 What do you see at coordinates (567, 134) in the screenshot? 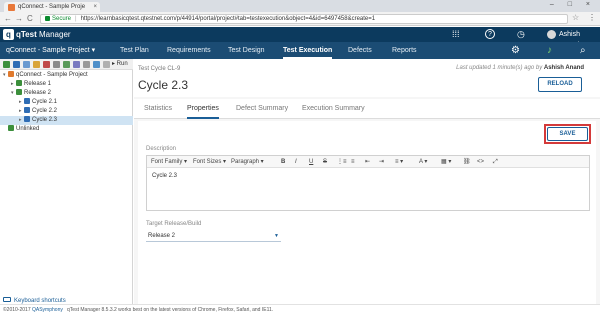
I see `save-button: SAVE` at bounding box center [567, 134].